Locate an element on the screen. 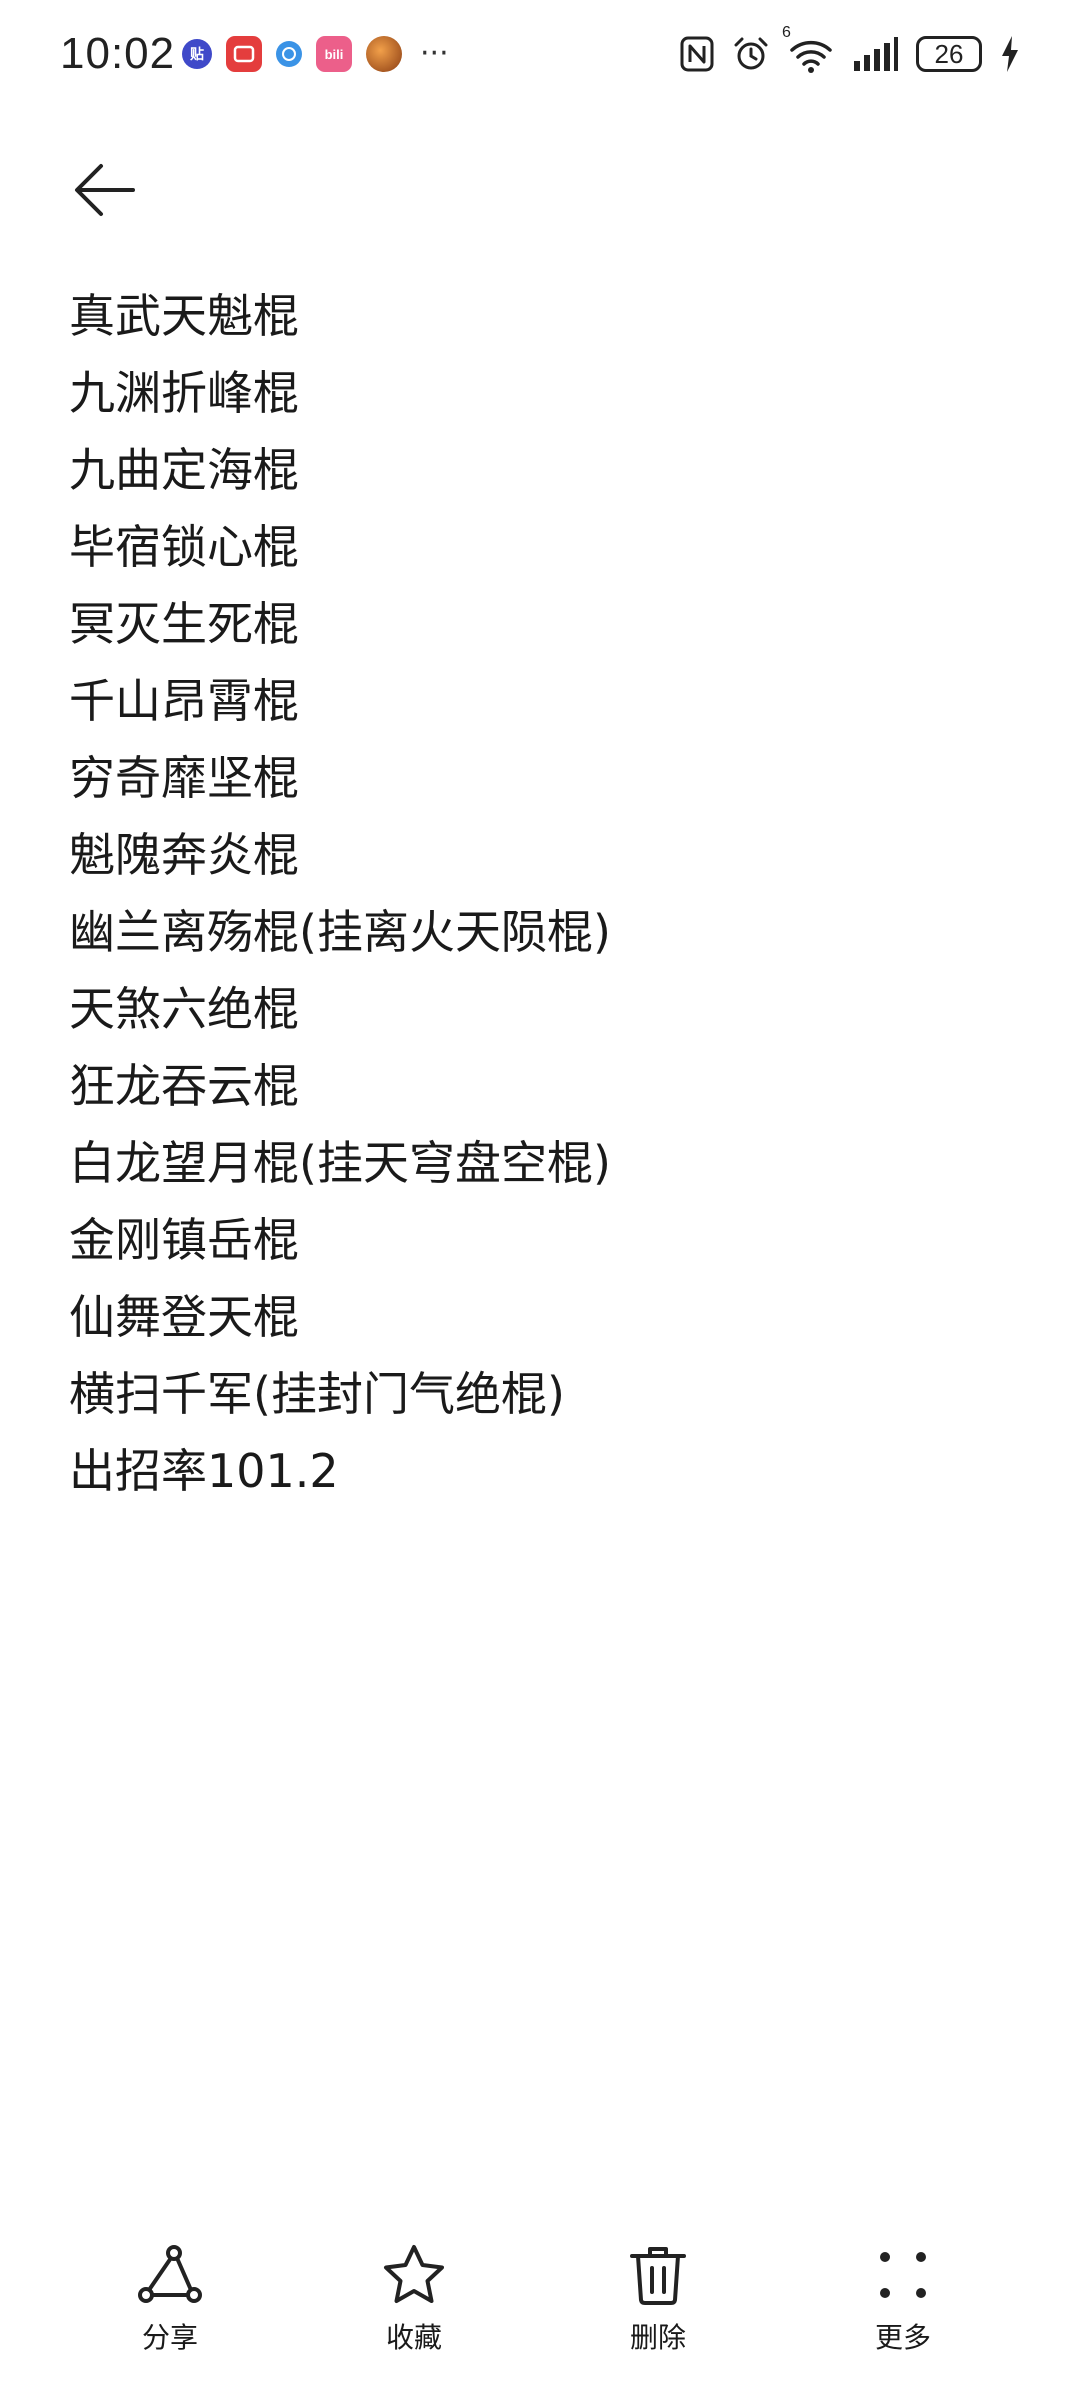 This screenshot has width=1080, height=2387. nfc-icon is located at coordinates (697, 54).